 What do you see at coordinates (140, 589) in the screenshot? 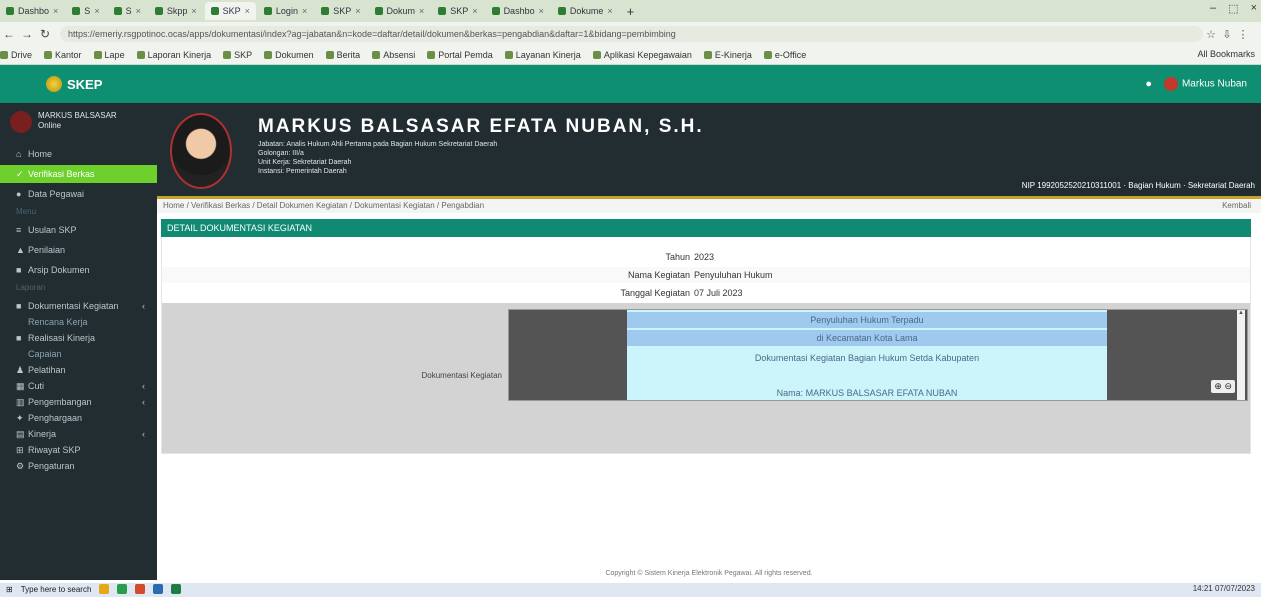
I see `app-icon` at bounding box center [140, 589].